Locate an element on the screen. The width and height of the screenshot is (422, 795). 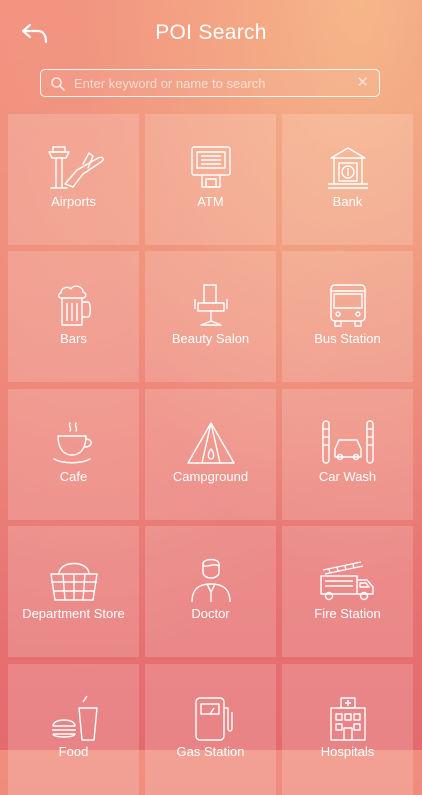
category-label: Bars is located at coordinates (73, 338).